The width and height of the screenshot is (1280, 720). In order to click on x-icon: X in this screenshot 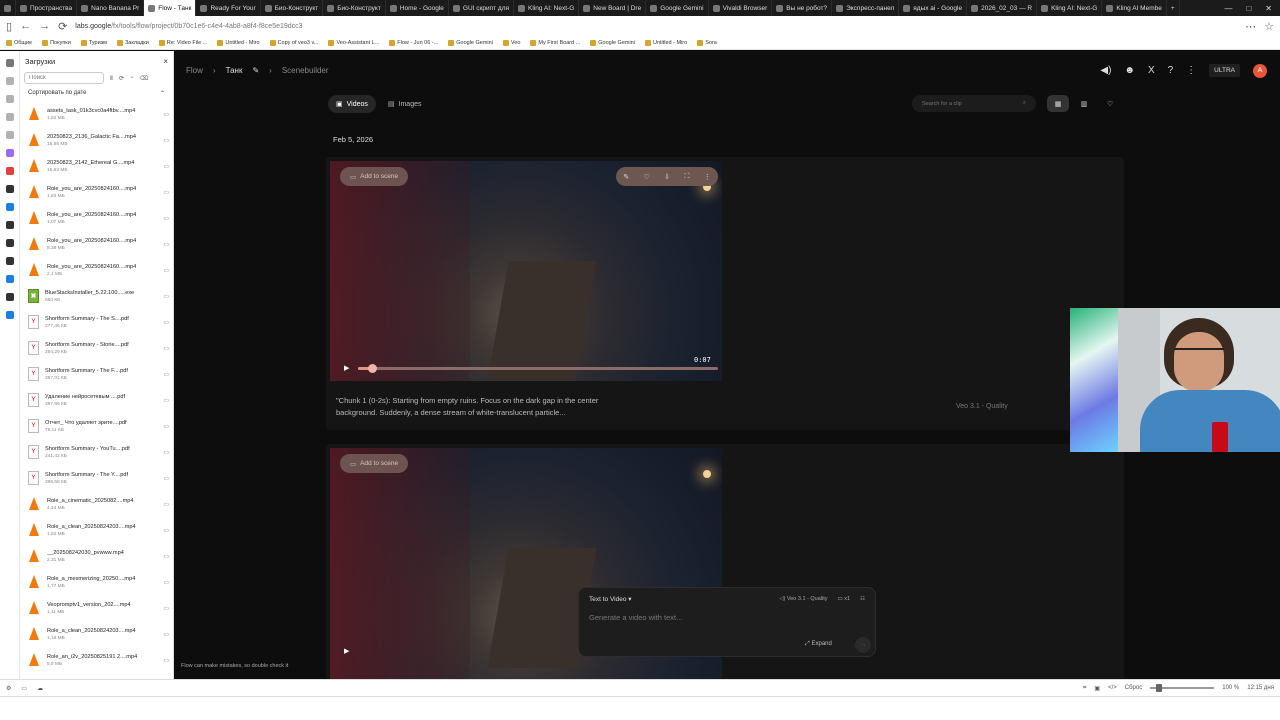, I will do `click(1151, 70)`.